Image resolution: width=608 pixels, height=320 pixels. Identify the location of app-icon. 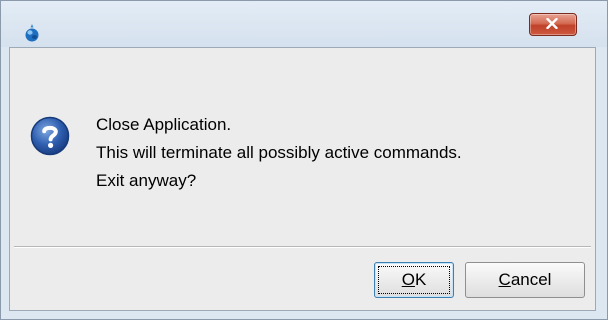
(32, 33).